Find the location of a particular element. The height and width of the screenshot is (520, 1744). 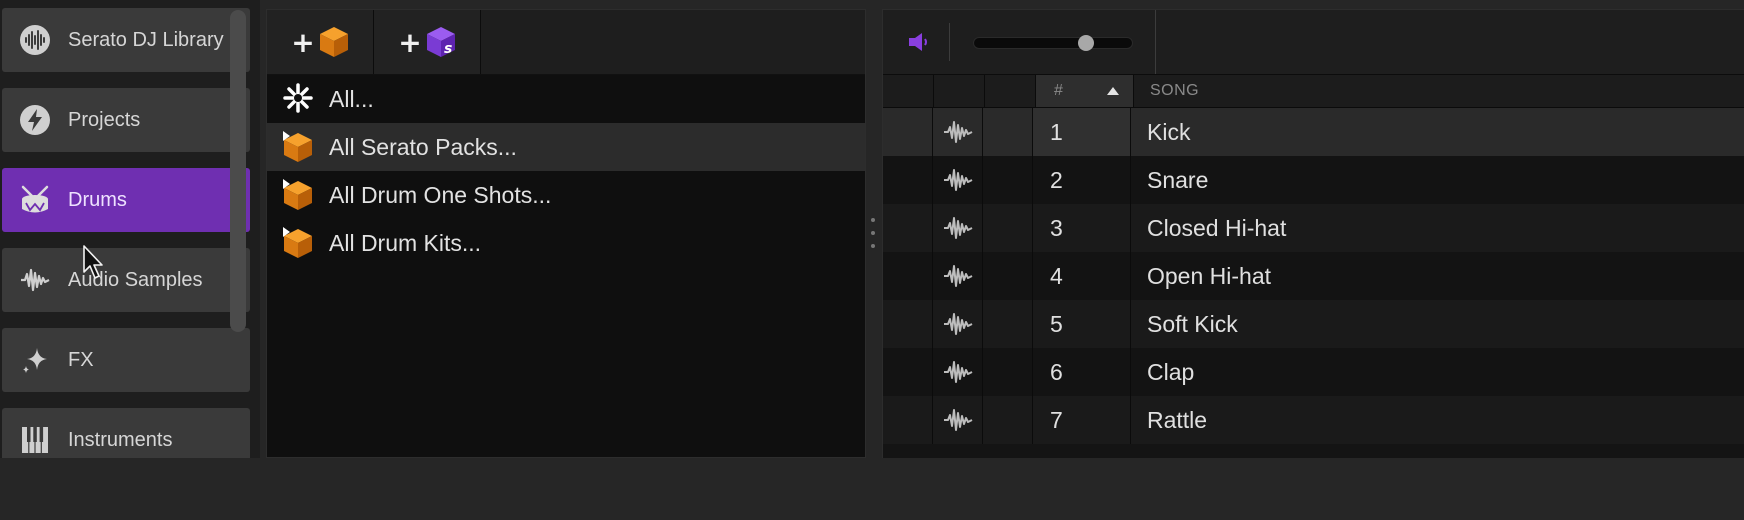

column-header-number: # is located at coordinates (1085, 91).